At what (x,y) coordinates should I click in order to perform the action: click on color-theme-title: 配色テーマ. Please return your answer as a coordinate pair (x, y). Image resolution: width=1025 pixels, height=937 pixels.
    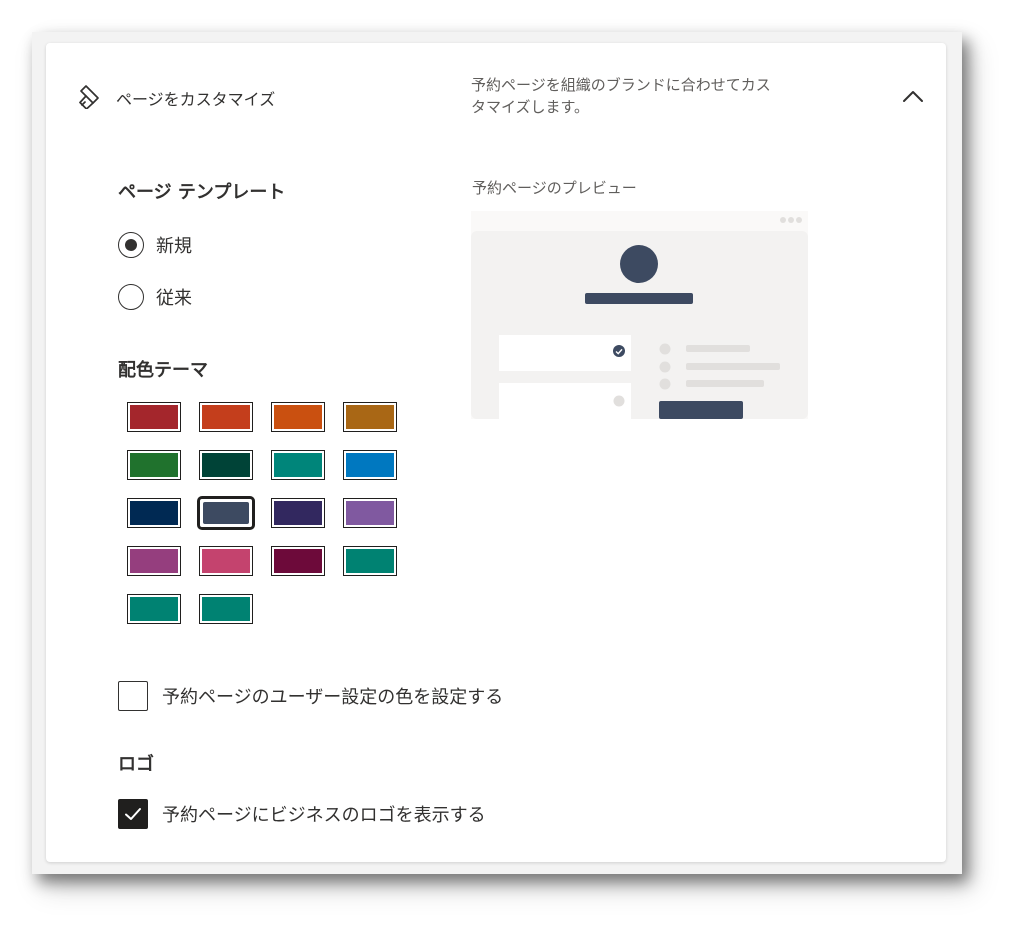
    Looking at the image, I should click on (163, 370).